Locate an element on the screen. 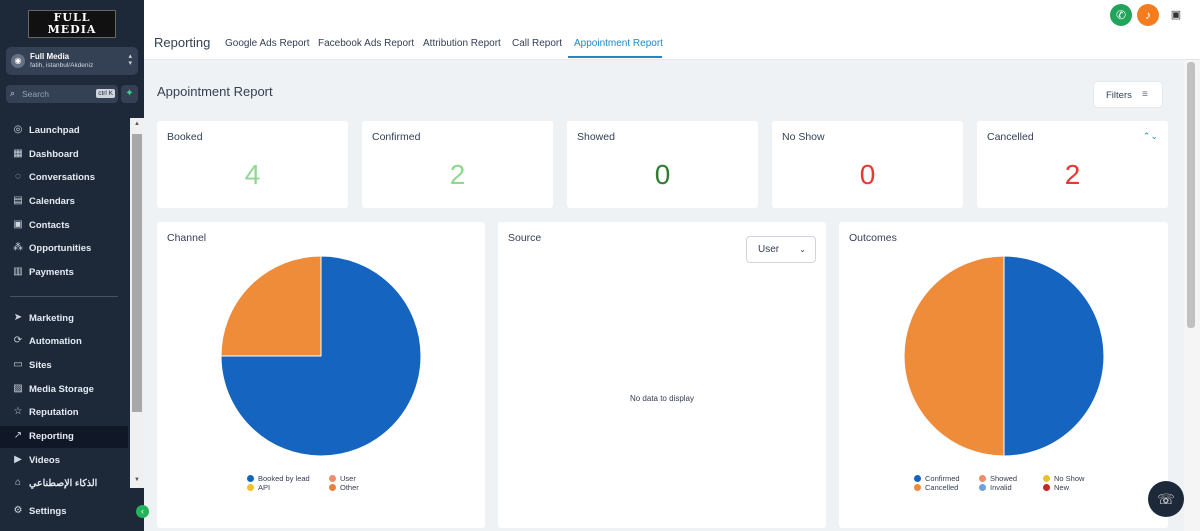 This screenshot has height=531, width=1200. notification-bell-icon: ♪ is located at coordinates (1148, 15).